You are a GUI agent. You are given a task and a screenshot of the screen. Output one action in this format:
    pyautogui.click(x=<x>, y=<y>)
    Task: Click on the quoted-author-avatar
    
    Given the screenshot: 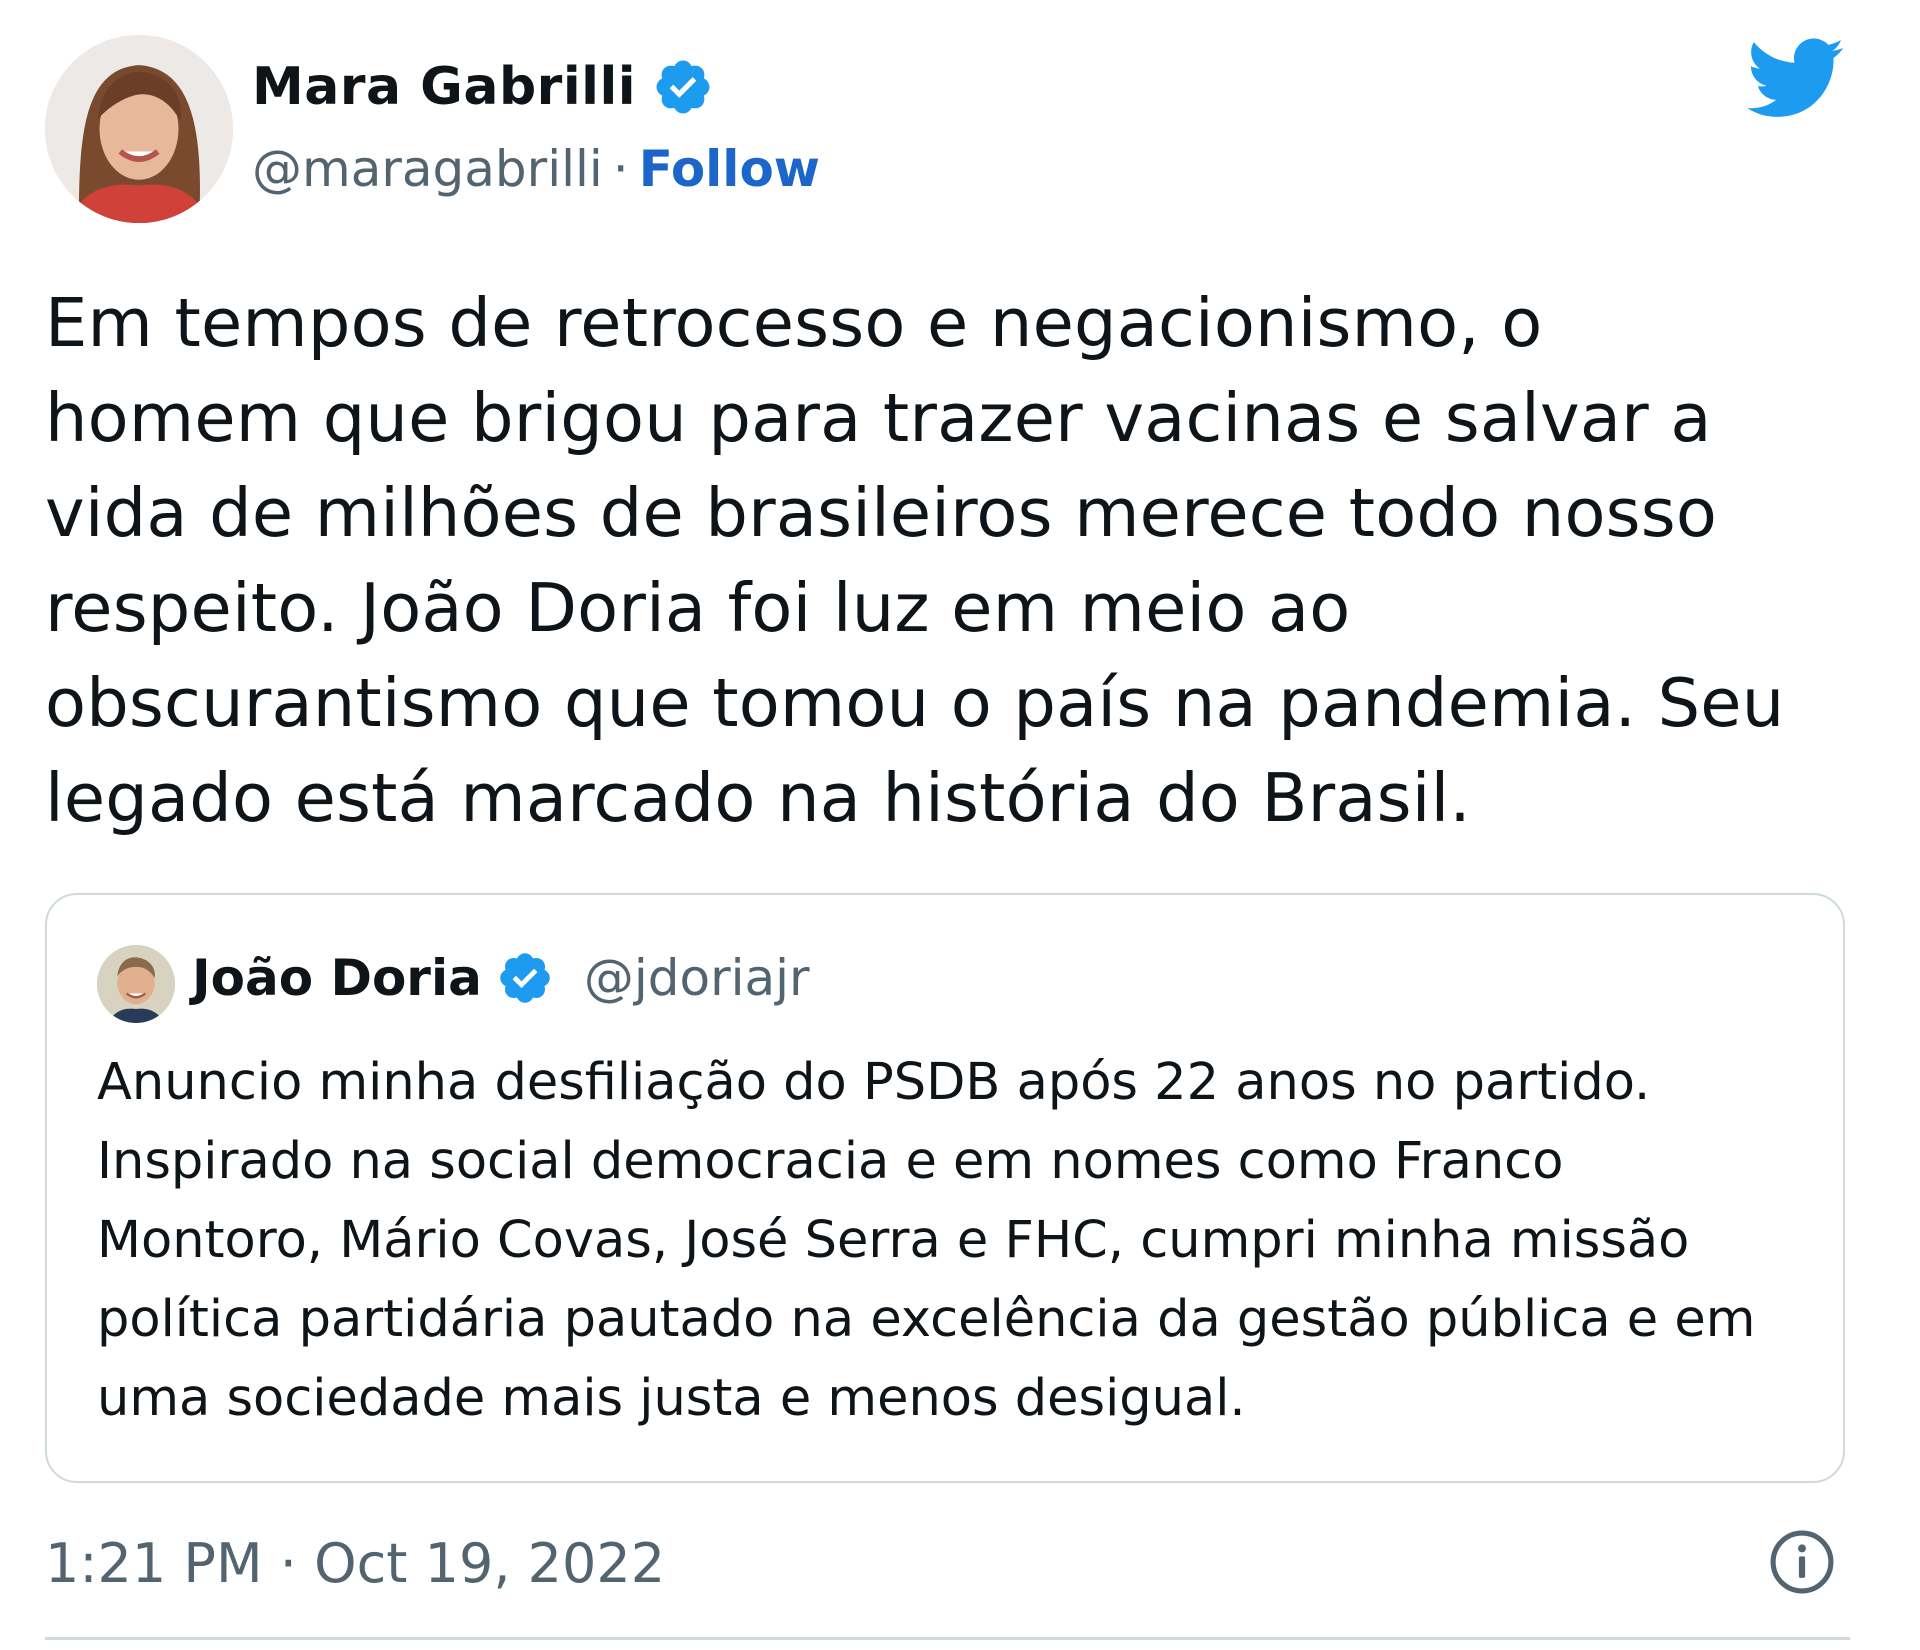 What is the action you would take?
    pyautogui.click(x=136, y=984)
    